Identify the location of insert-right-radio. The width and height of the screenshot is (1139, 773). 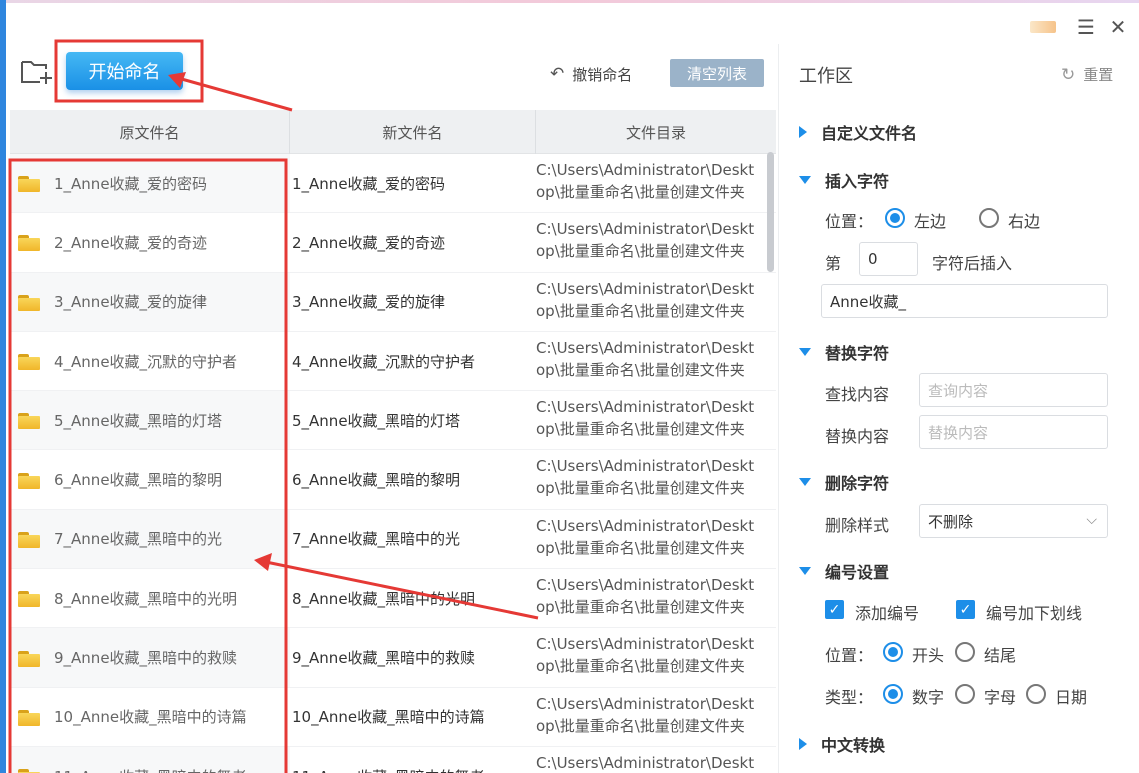
(989, 218).